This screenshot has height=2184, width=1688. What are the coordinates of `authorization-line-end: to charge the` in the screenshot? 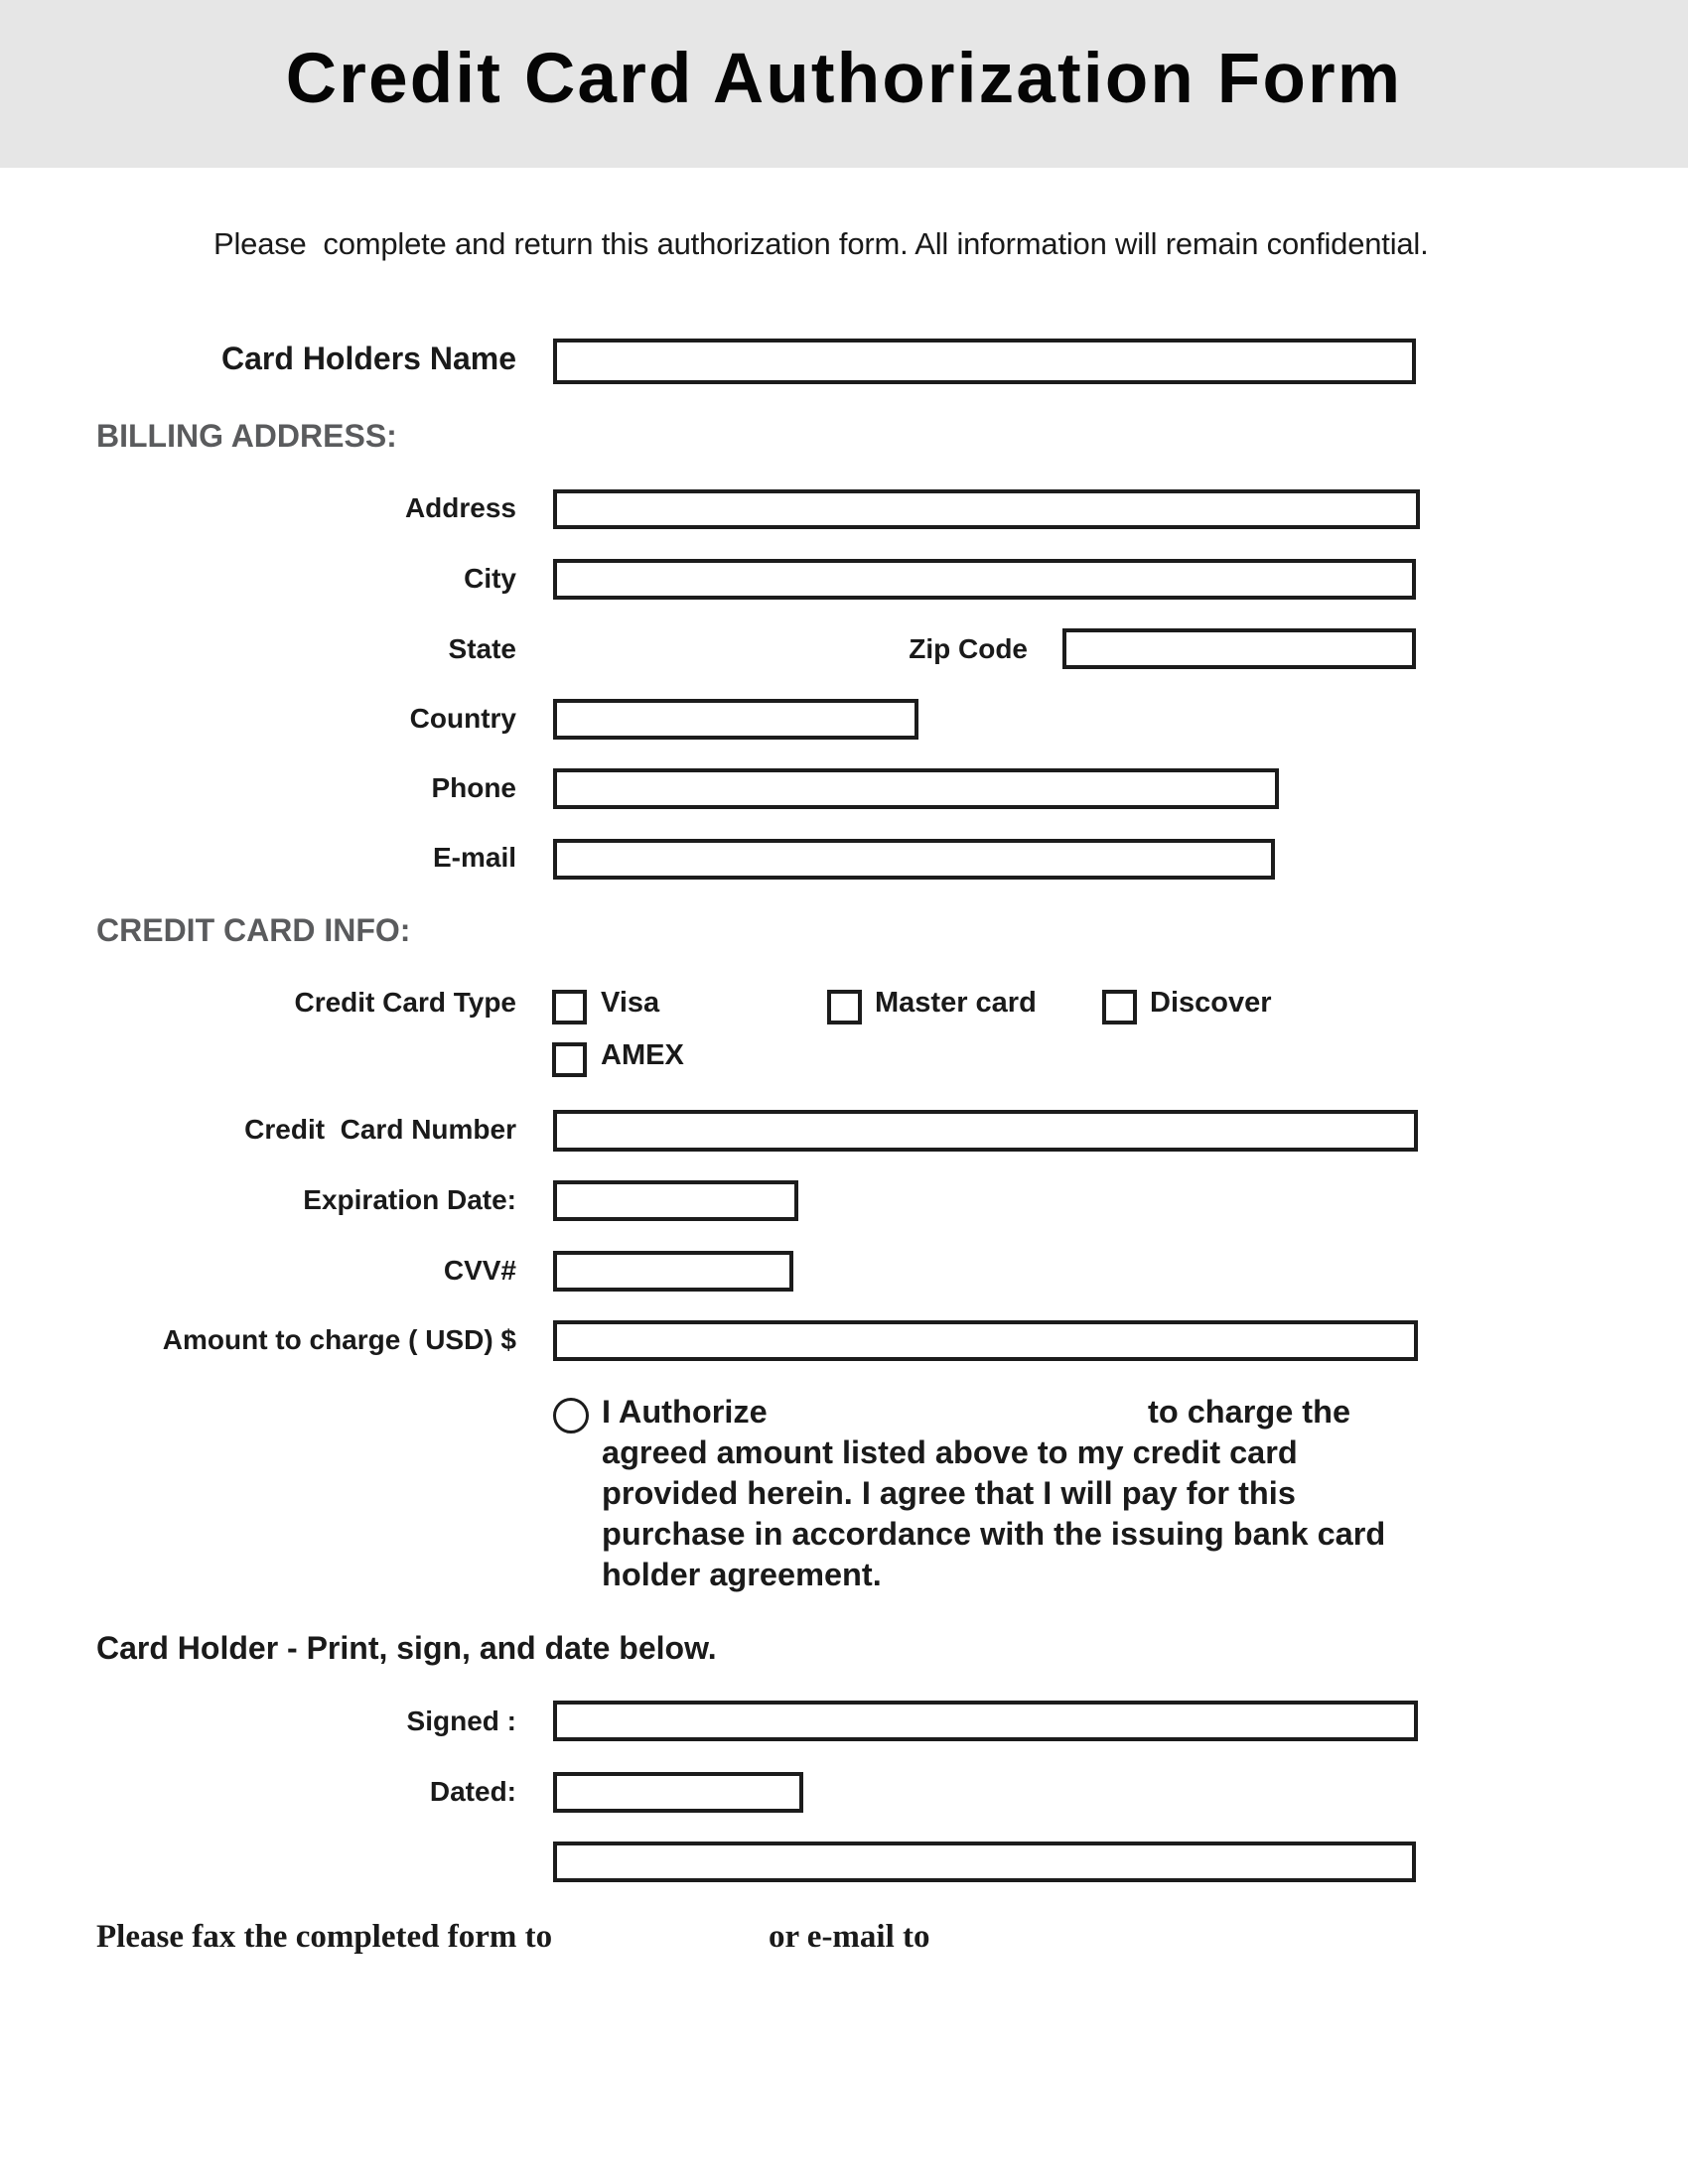 It's located at (1249, 1412).